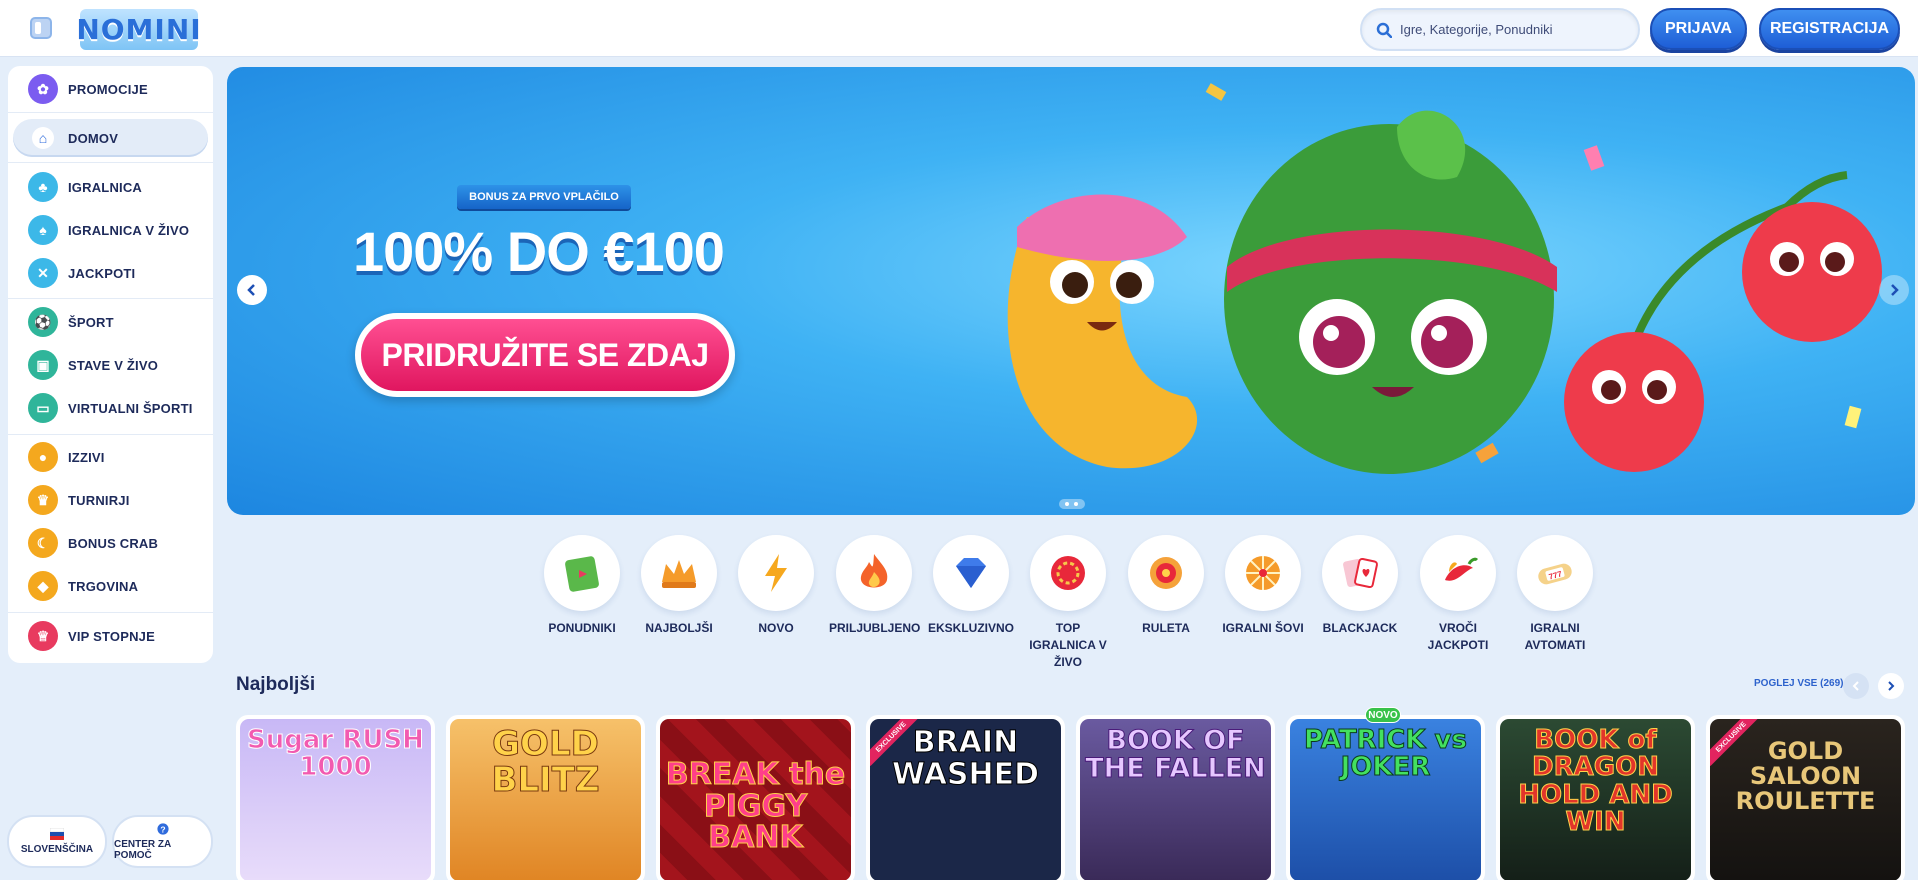 The image size is (1918, 880). I want to click on language-label: SLOVENŠČINA, so click(57, 849).